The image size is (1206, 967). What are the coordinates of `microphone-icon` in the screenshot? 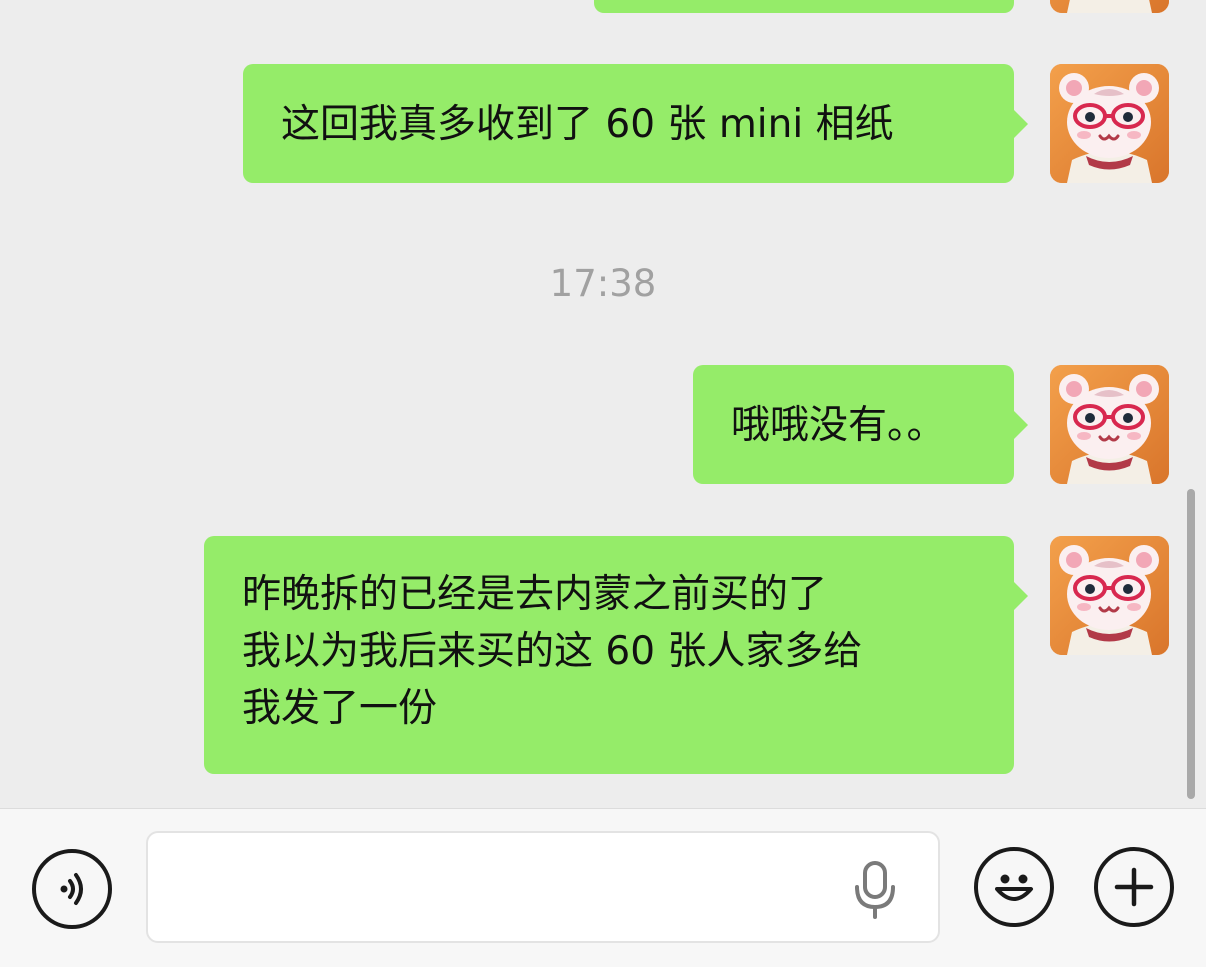 It's located at (875, 890).